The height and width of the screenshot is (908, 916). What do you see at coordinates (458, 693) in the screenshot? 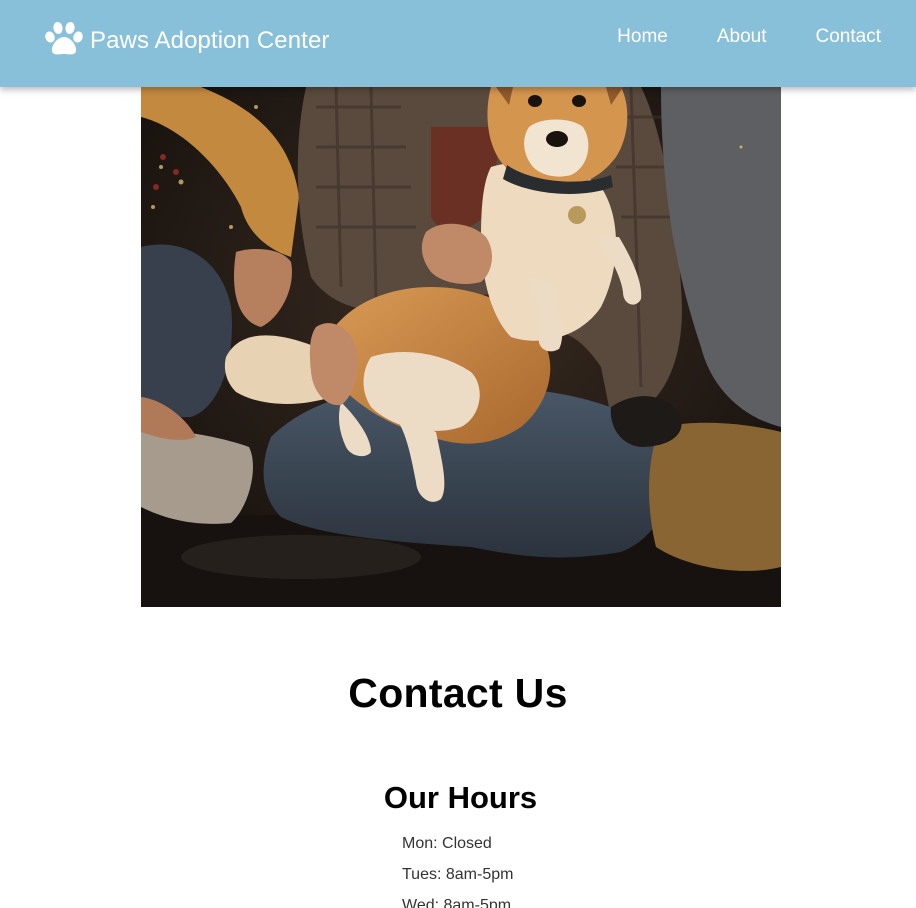
I see `contact-title: Contact Us` at bounding box center [458, 693].